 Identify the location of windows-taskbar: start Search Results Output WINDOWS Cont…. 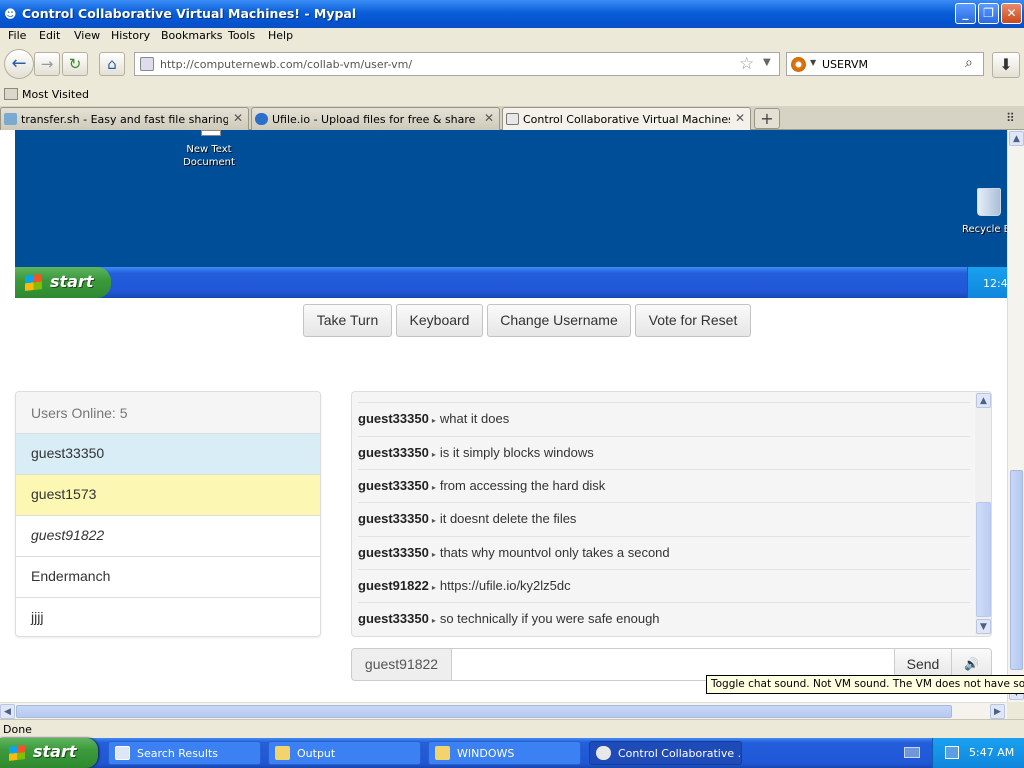
(512, 753).